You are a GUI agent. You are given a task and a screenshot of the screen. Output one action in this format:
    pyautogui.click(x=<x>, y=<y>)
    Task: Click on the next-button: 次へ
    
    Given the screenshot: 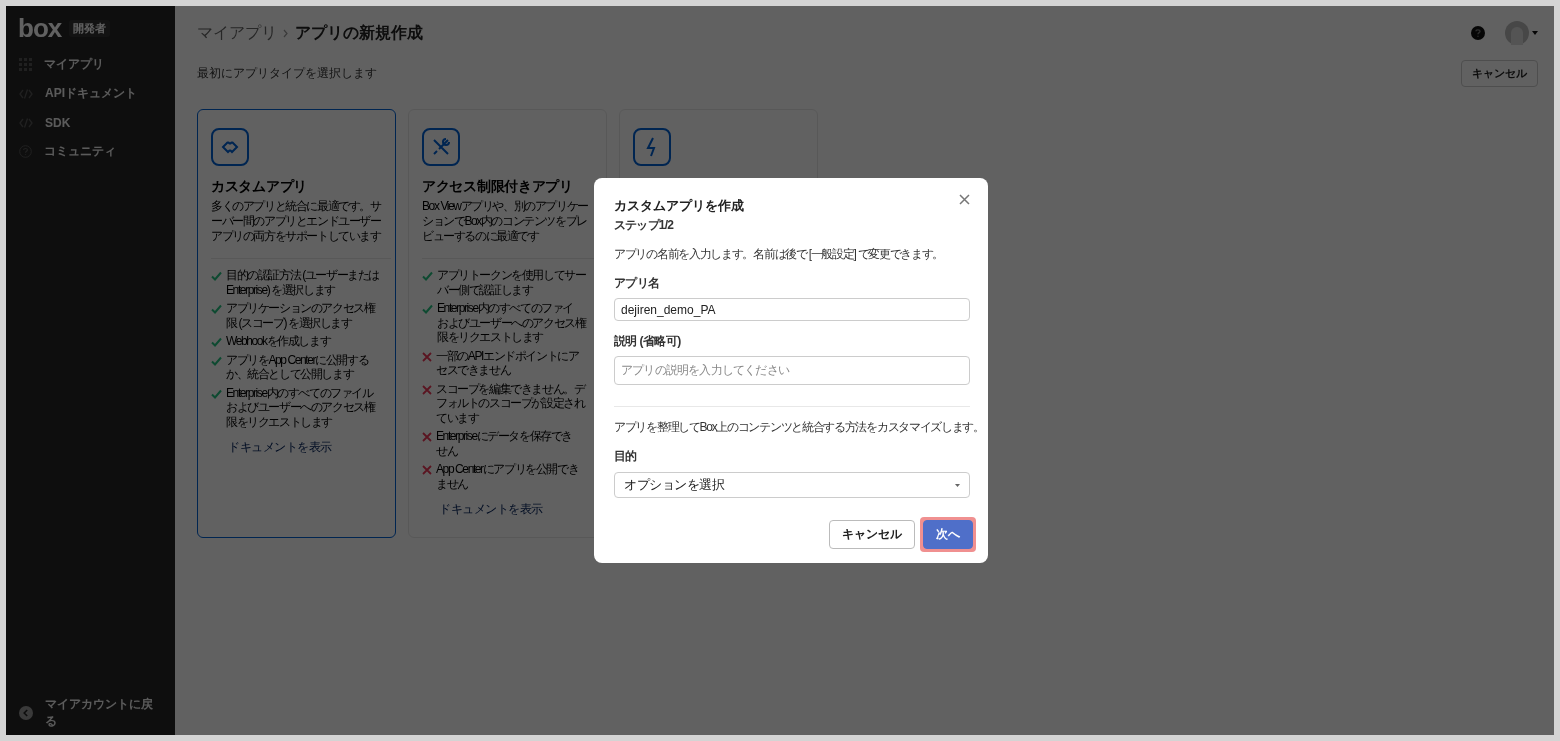 What is the action you would take?
    pyautogui.click(x=948, y=534)
    